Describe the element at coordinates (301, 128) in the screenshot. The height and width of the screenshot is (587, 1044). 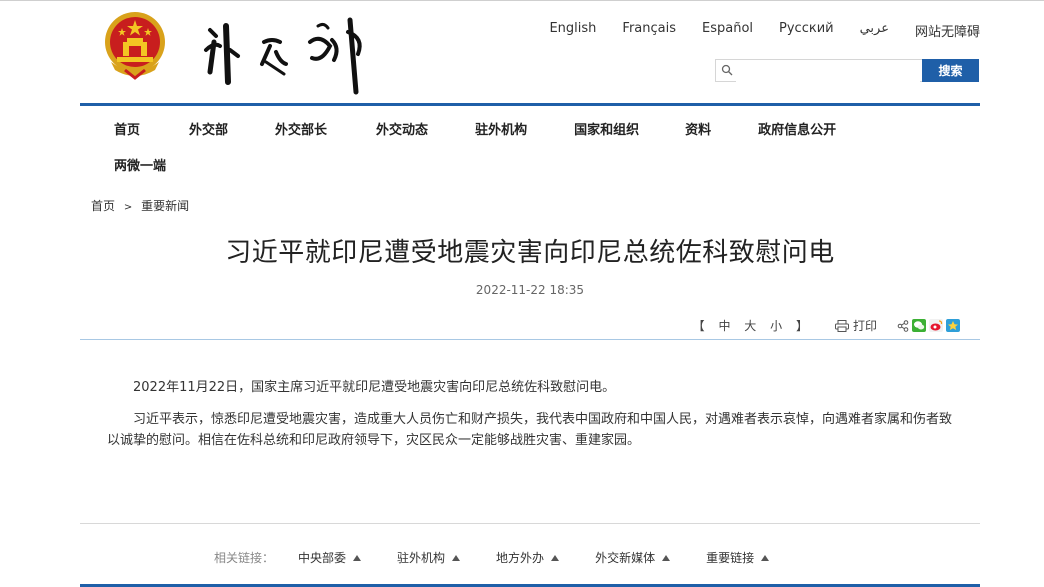
I see `nav-item-minister: 外交部长` at that location.